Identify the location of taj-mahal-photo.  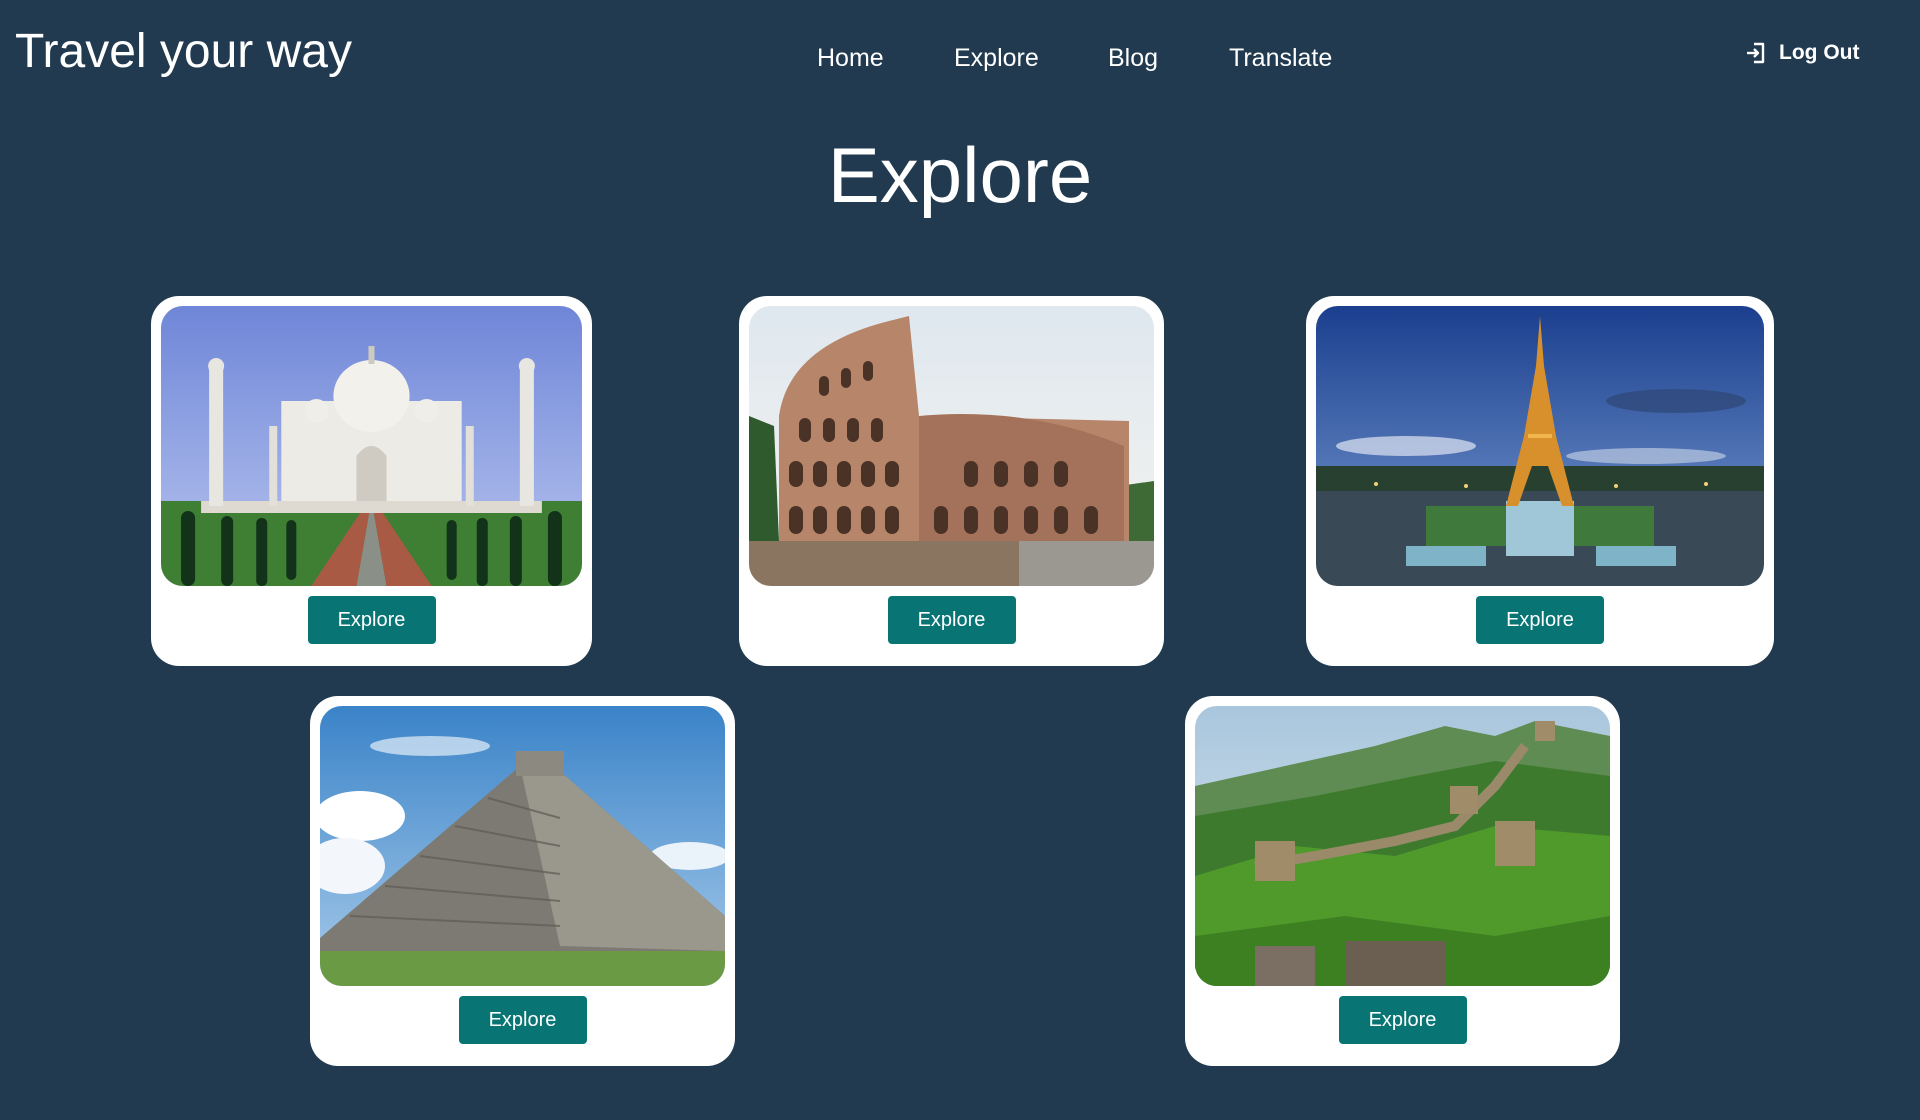
(371, 446).